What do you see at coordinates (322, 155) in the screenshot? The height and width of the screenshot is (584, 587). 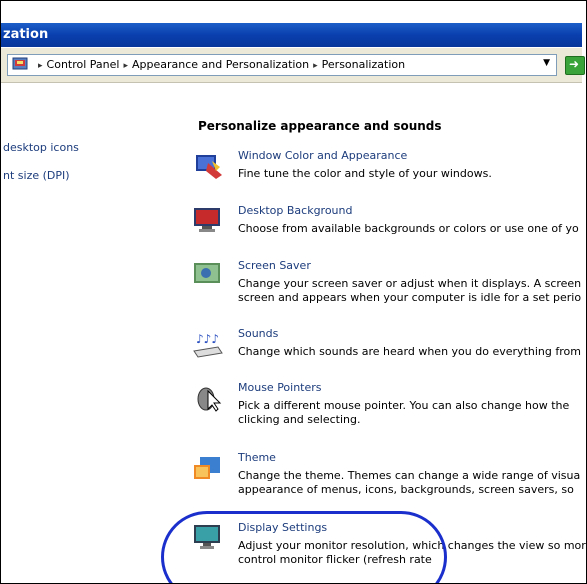 I see `task-title: Window Color and Appearance` at bounding box center [322, 155].